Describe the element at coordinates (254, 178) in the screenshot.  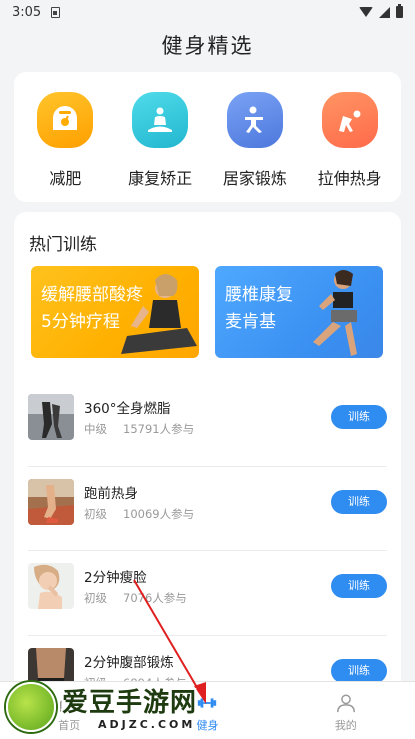
I see `category-label: 居家锻炼` at that location.